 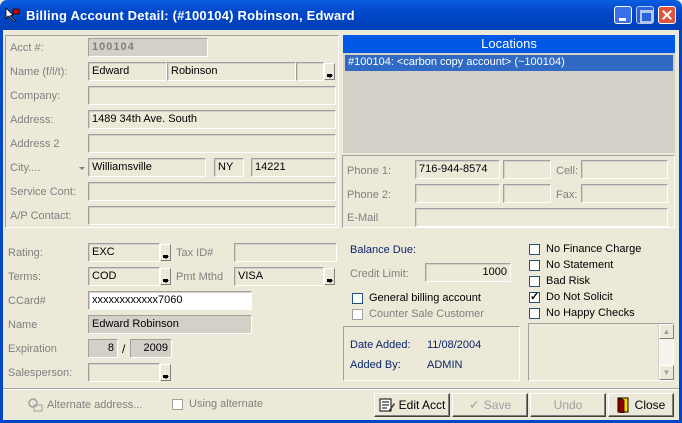 I want to click on ccard-field: xxxxxxxxxxxx7060, so click(x=170, y=300).